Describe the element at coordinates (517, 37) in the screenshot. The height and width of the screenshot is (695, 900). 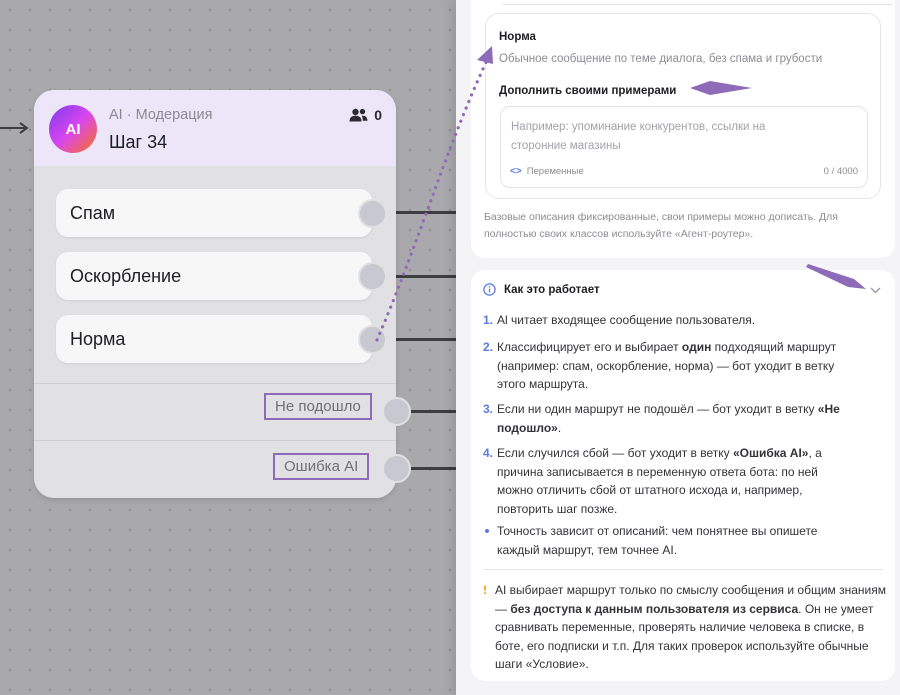
I see `class-name: Норма` at that location.